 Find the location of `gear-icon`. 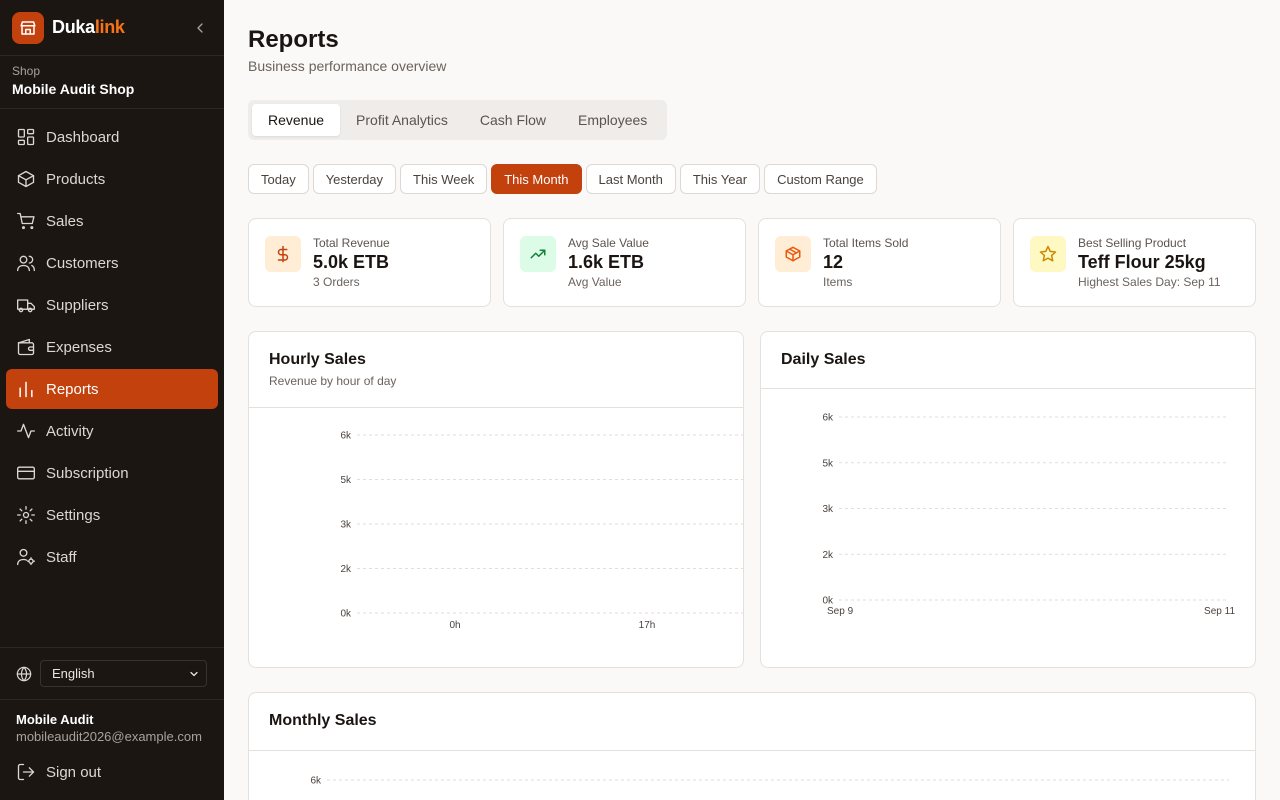

gear-icon is located at coordinates (26, 515).